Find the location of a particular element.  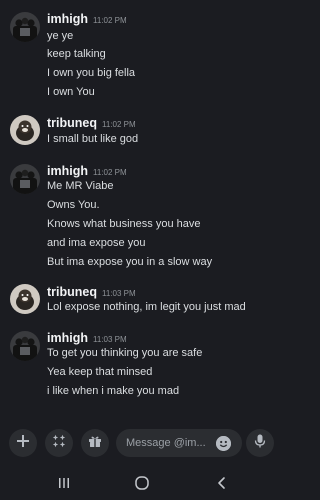

apps-button is located at coordinates (59, 443).